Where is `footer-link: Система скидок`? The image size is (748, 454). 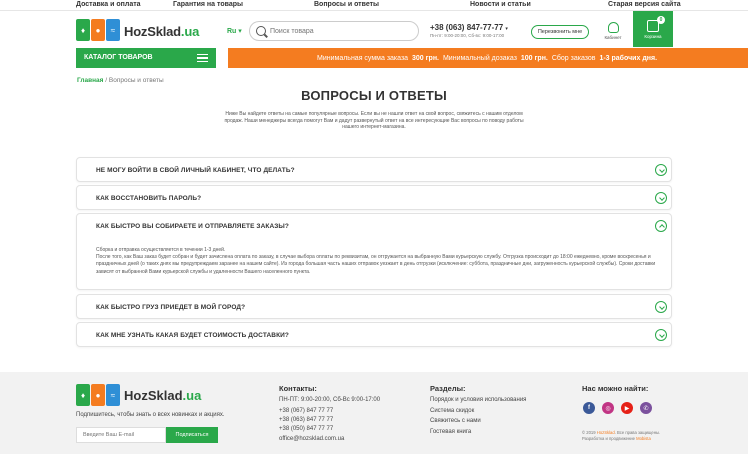
footer-link: Система скидок is located at coordinates (452, 411).